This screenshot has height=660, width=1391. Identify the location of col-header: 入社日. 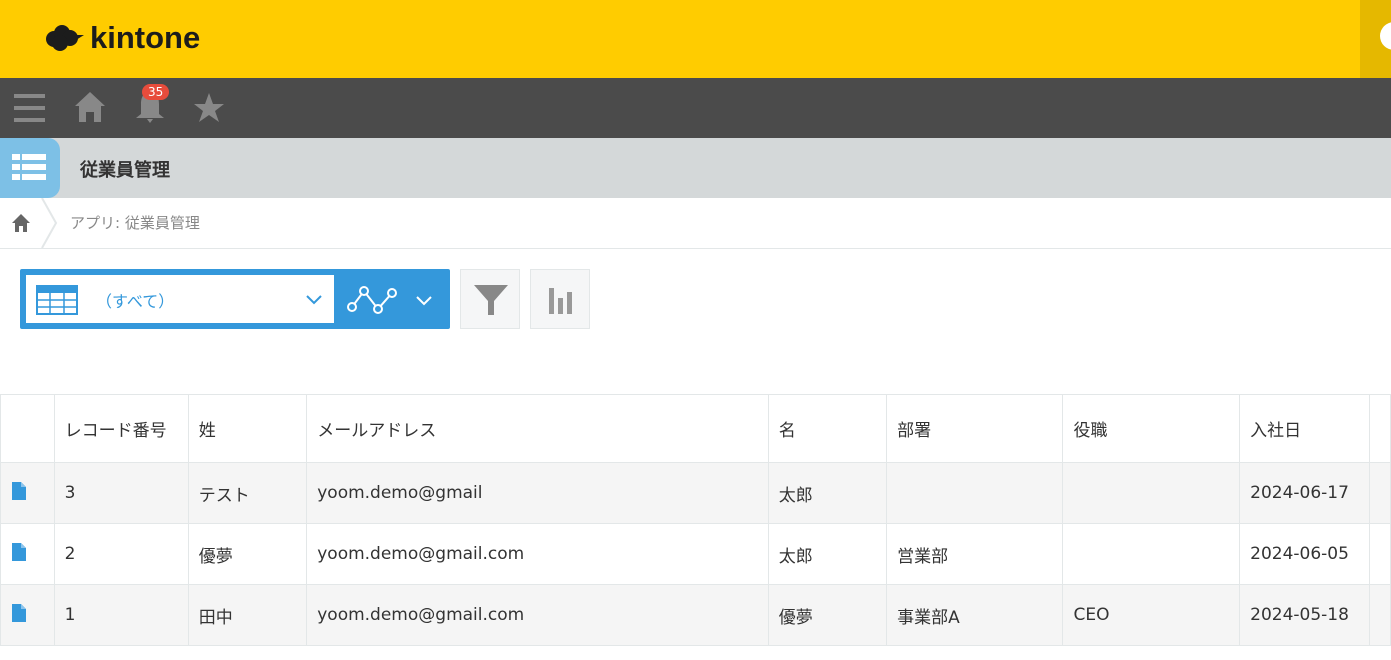
(1304, 428).